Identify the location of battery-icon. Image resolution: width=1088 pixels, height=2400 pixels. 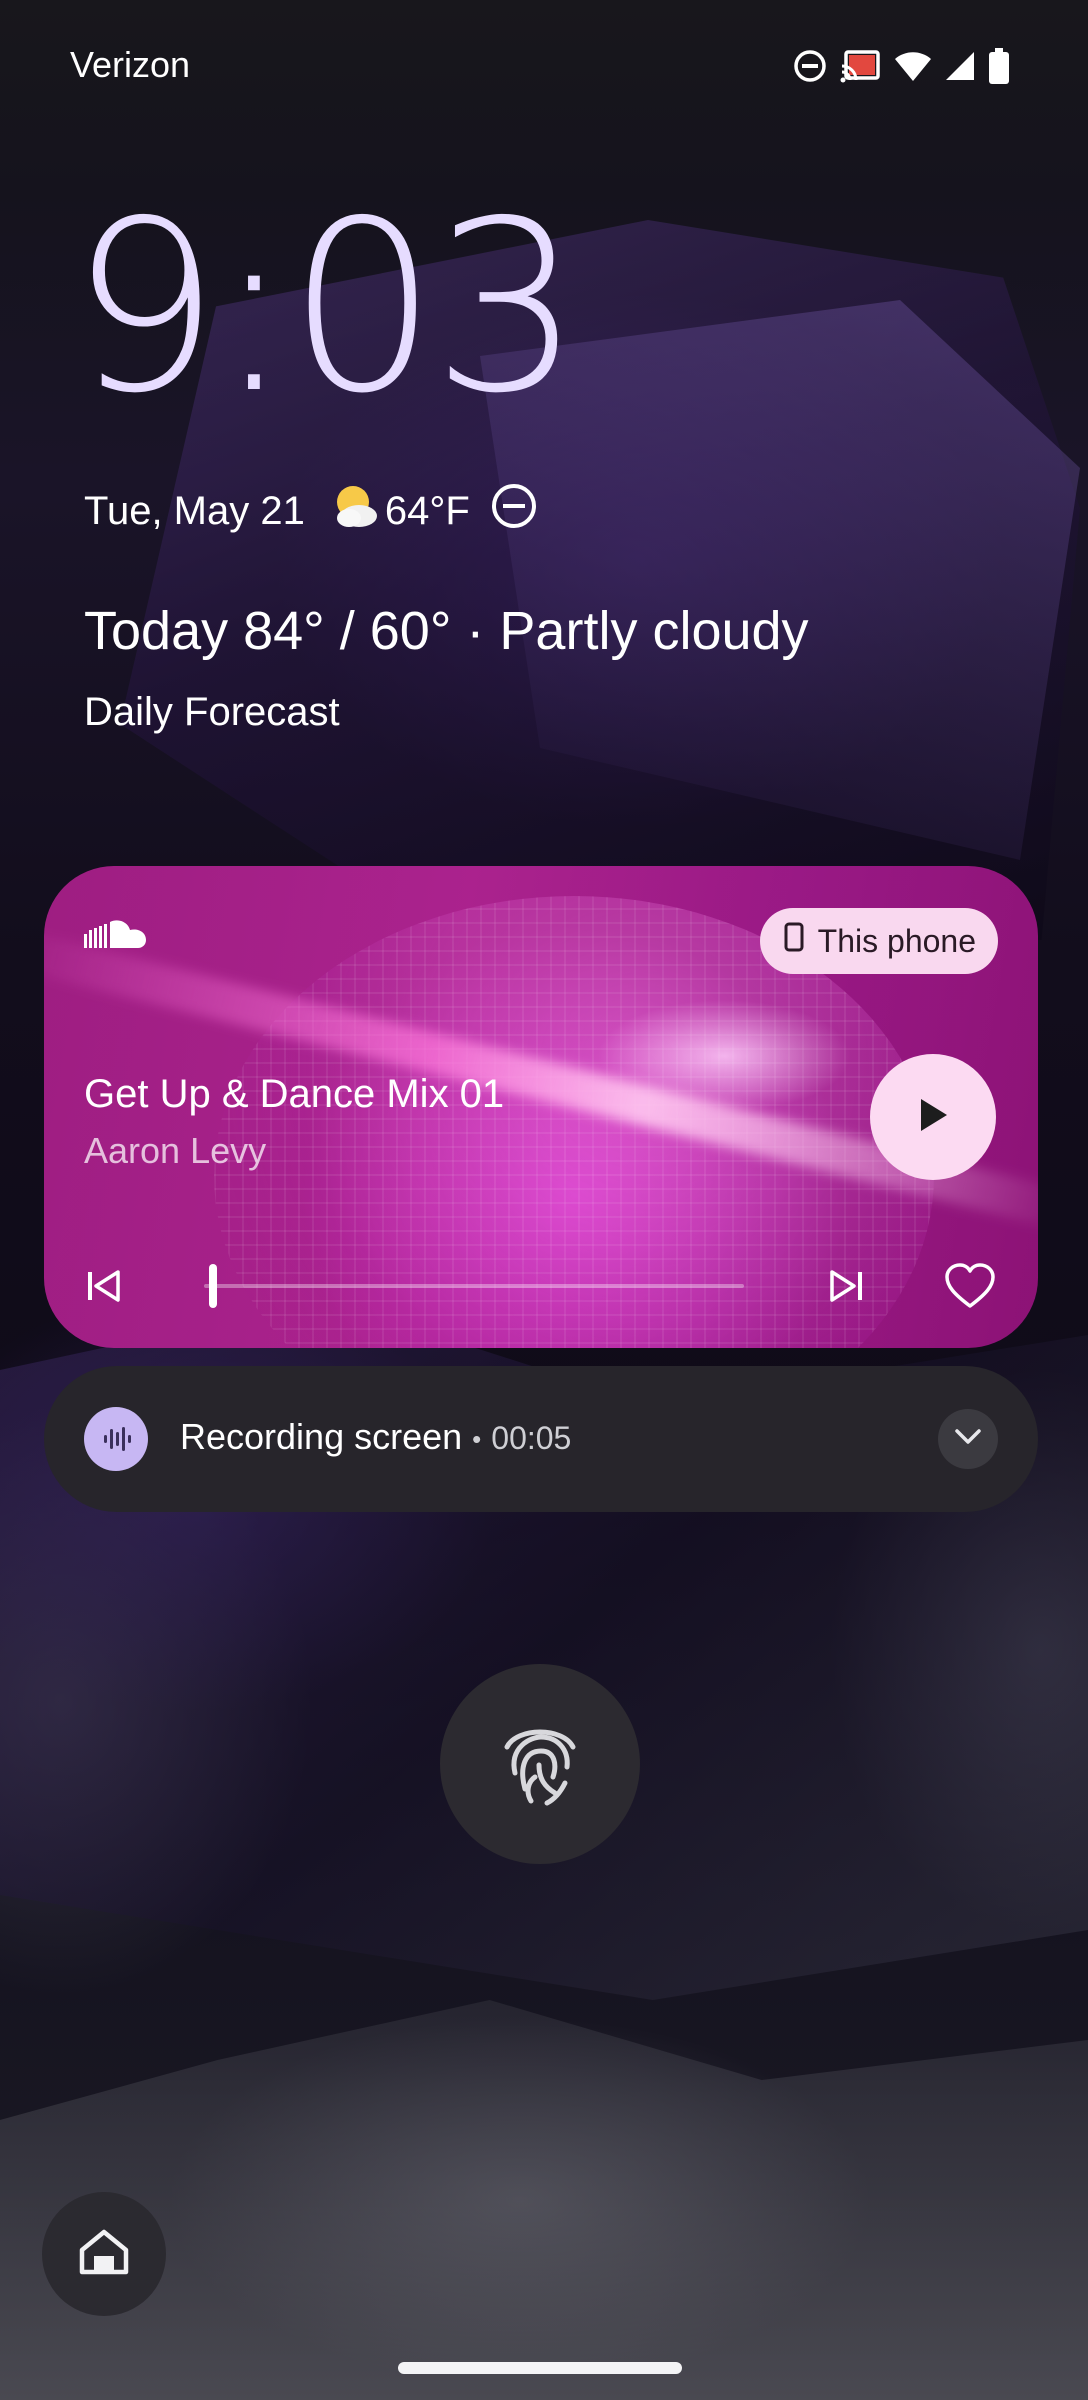
(999, 66).